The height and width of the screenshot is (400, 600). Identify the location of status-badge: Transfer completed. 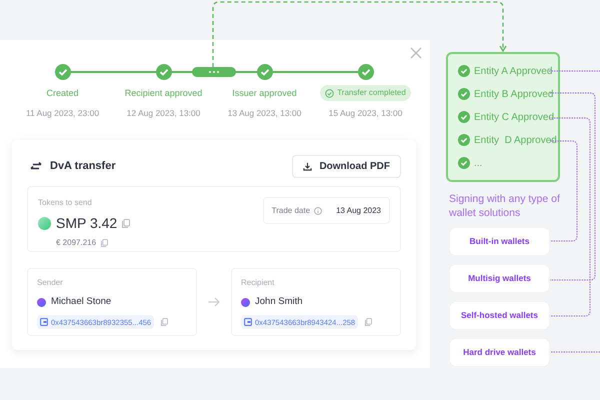
(365, 93).